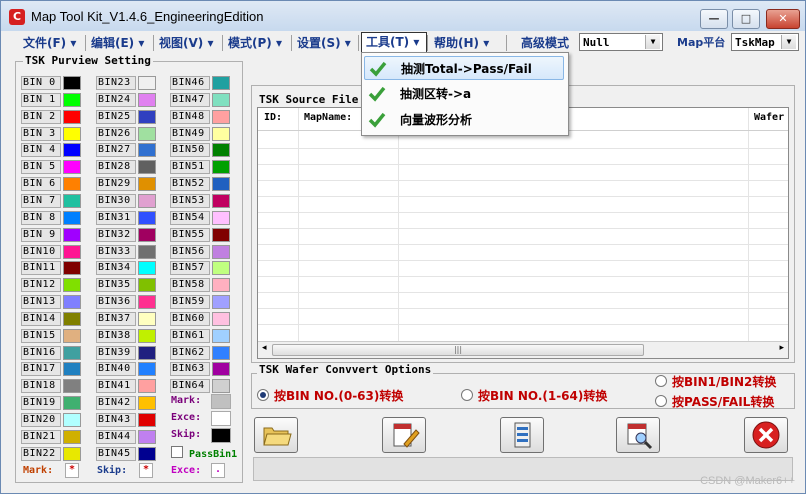  What do you see at coordinates (324, 43) in the screenshot?
I see `menu-settings: 设置(S) ▾` at bounding box center [324, 43].